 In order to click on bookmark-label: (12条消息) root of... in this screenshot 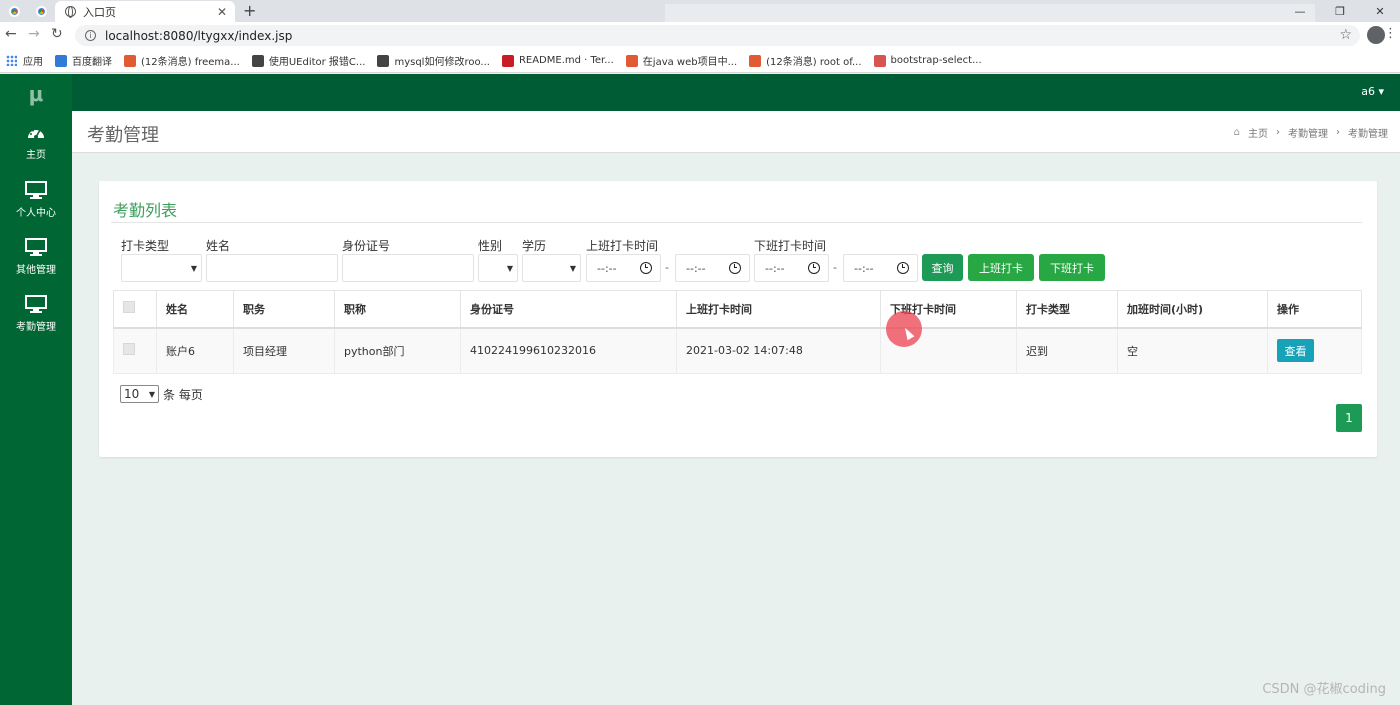, I will do `click(814, 62)`.